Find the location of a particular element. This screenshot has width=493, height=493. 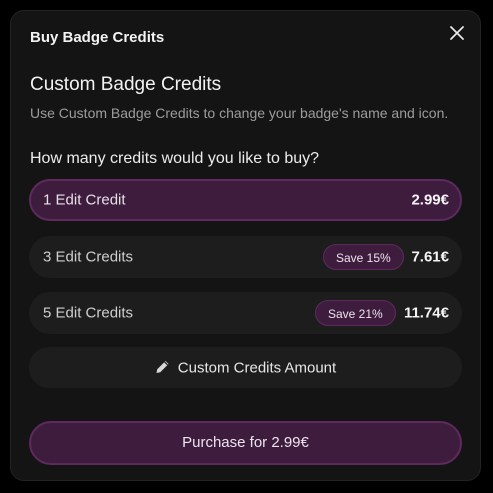

purchase-button: Purchase for 2.99€ is located at coordinates (245, 443).